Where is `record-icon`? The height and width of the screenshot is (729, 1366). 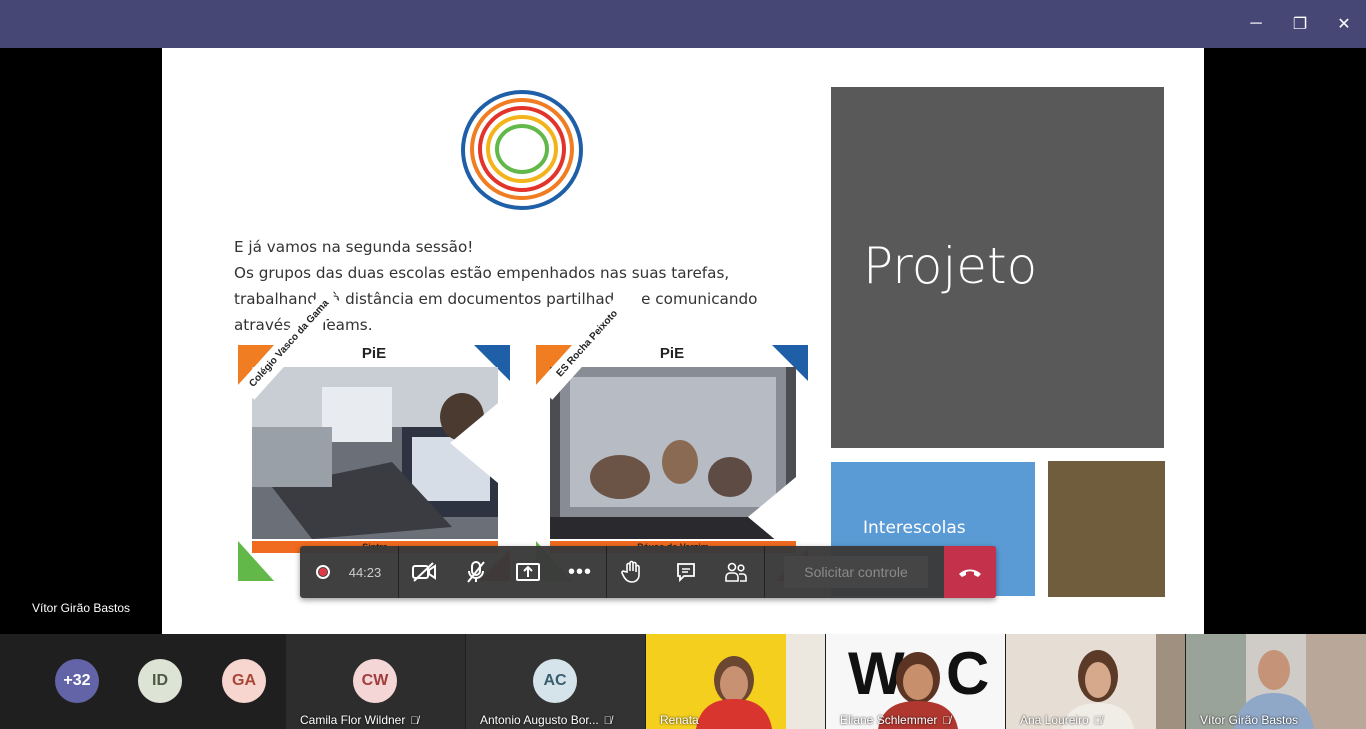
record-icon is located at coordinates (323, 572).